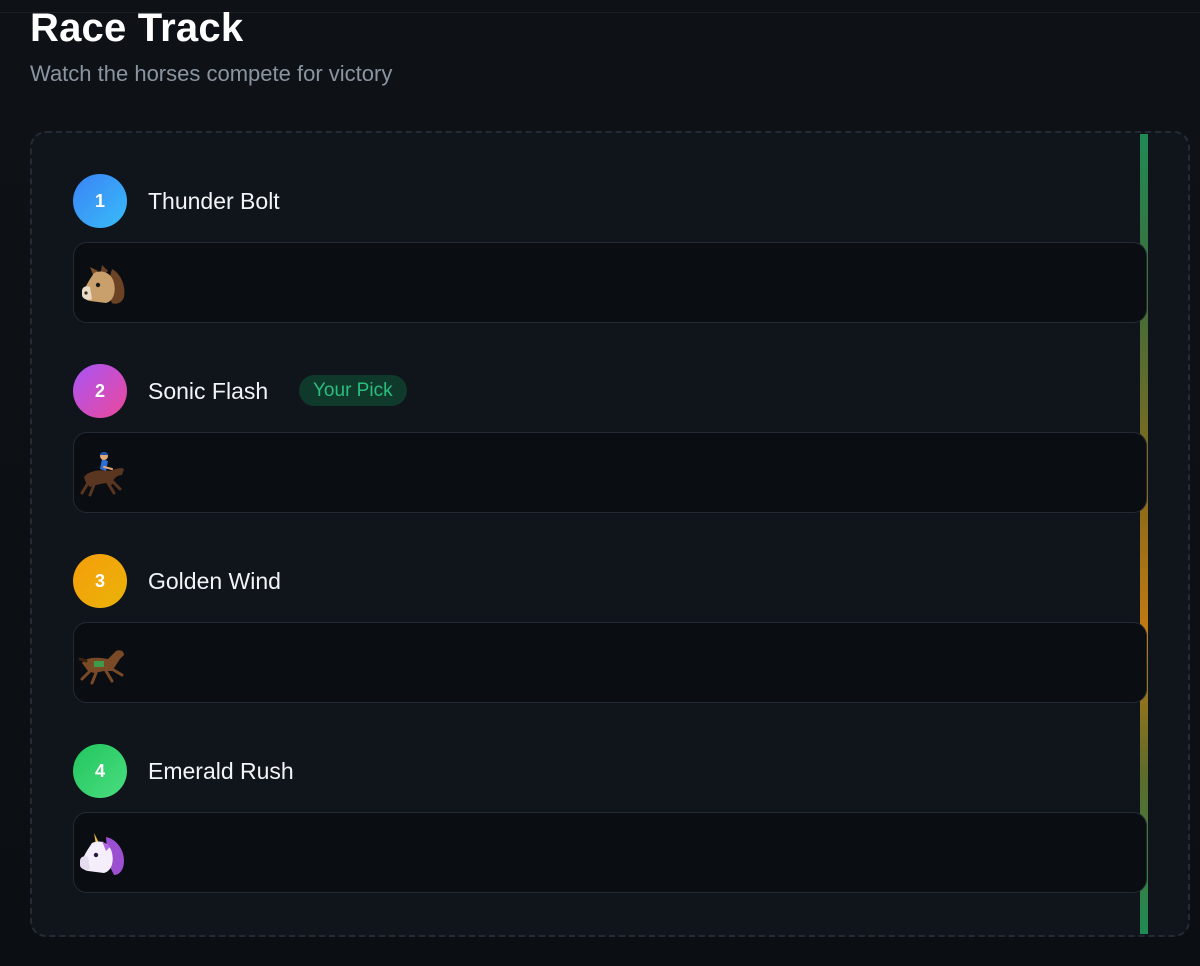 This screenshot has height=966, width=1200. I want to click on lane-1: 1 Thunder Bolt, so click(610, 249).